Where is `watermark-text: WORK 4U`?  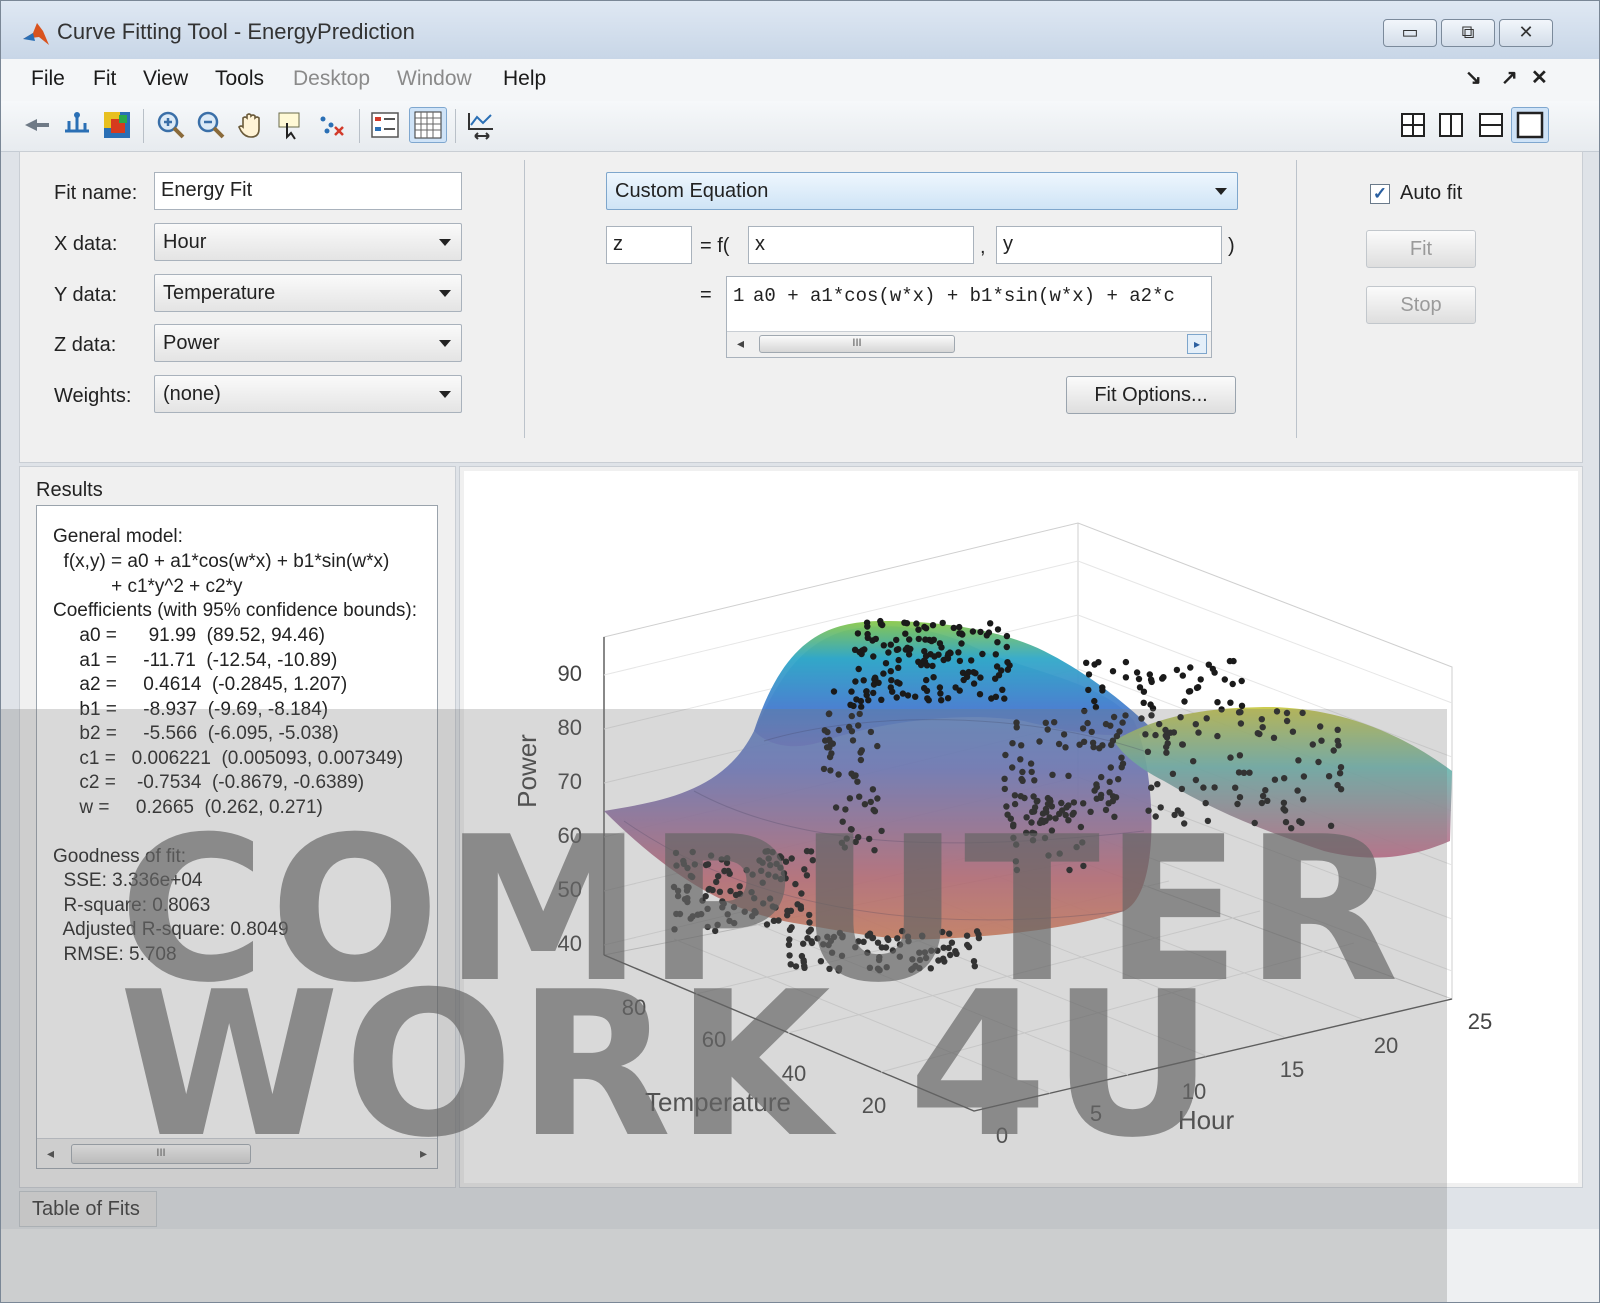
watermark-text: WORK 4U is located at coordinates (668, 1065).